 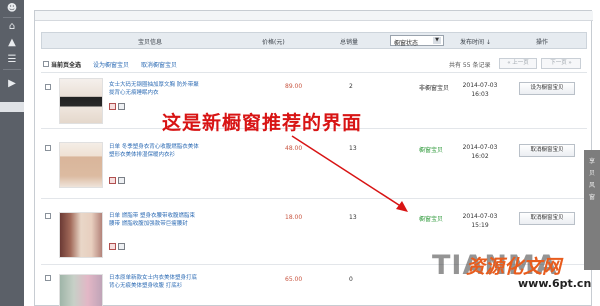 I want to click on publish-clock: 16:02, so click(x=480, y=156).